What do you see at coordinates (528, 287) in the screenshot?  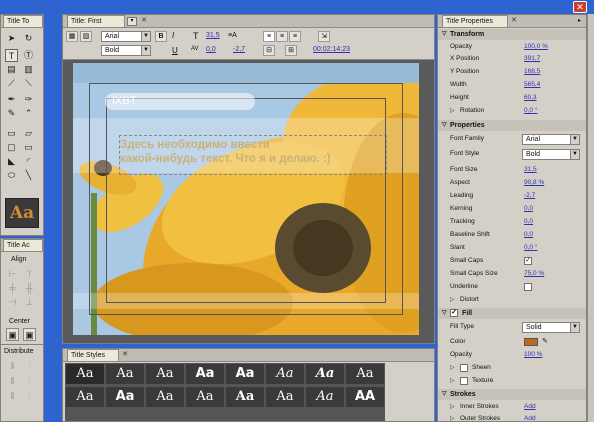 I see `underline-checkbox` at bounding box center [528, 287].